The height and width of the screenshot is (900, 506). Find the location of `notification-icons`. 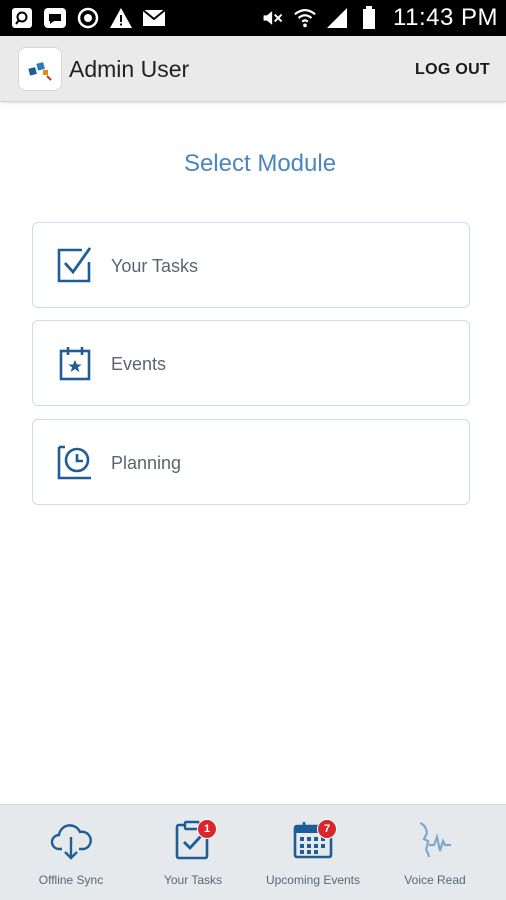

notification-icons is located at coordinates (88, 18).